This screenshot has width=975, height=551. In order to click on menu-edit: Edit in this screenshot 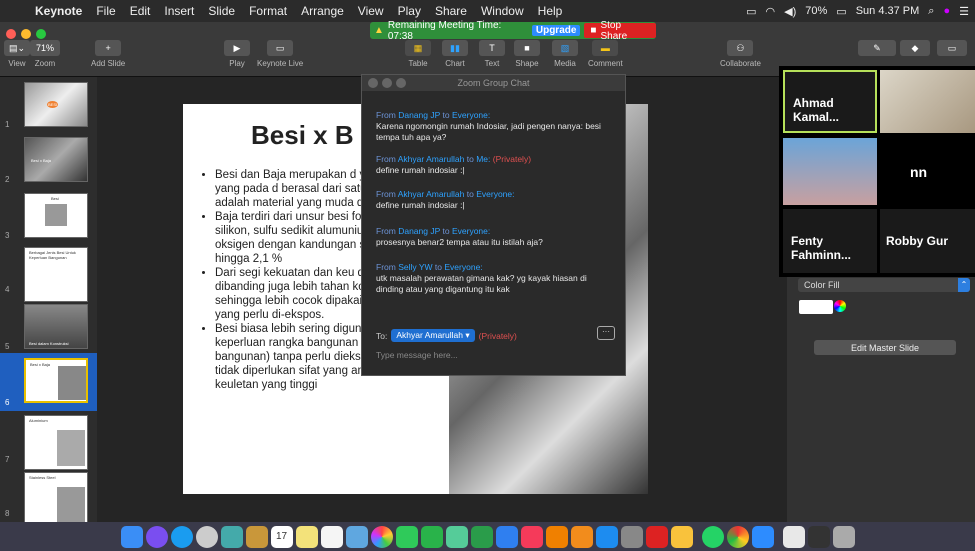, I will do `click(140, 11)`.